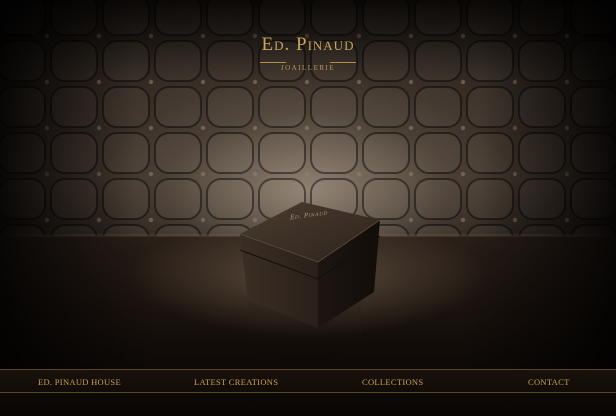 This screenshot has width=616, height=416. What do you see at coordinates (308, 44) in the screenshot?
I see `brand-name: Ed. Pinaud` at bounding box center [308, 44].